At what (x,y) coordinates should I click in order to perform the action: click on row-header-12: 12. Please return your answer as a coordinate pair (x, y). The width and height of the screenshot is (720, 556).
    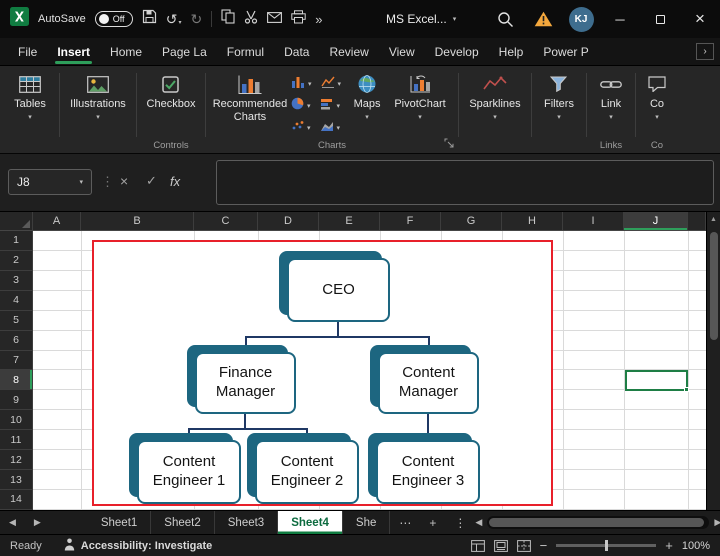
    Looking at the image, I should click on (16, 460).